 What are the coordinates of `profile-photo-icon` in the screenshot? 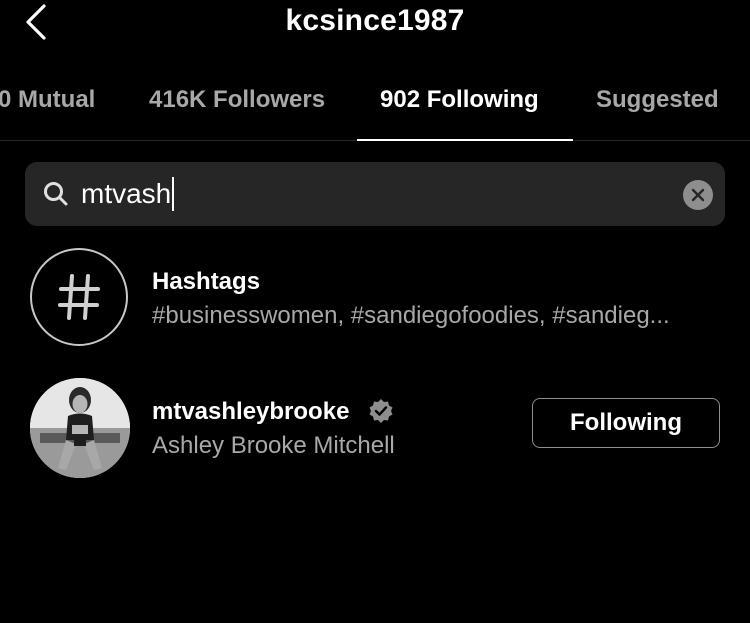 It's located at (80, 428).